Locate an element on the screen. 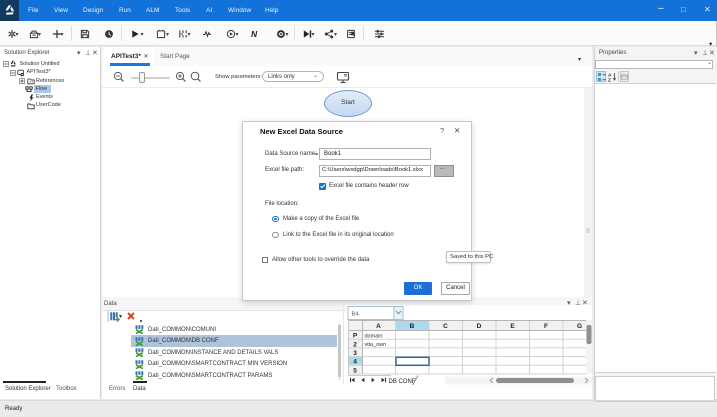 This screenshot has width=717, height=417. svg-text: 4 is located at coordinates (355, 362).